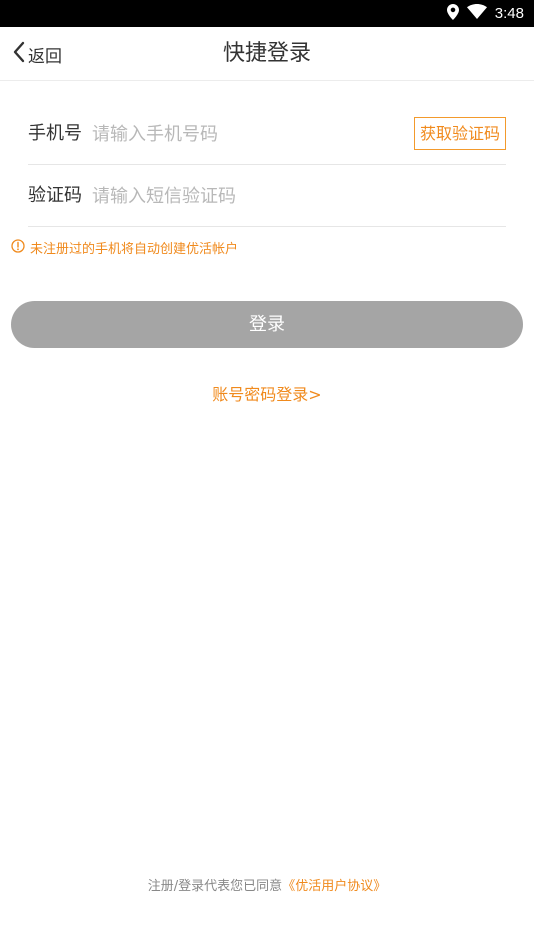 This screenshot has height=949, width=534. I want to click on back-button: 返回, so click(37, 54).